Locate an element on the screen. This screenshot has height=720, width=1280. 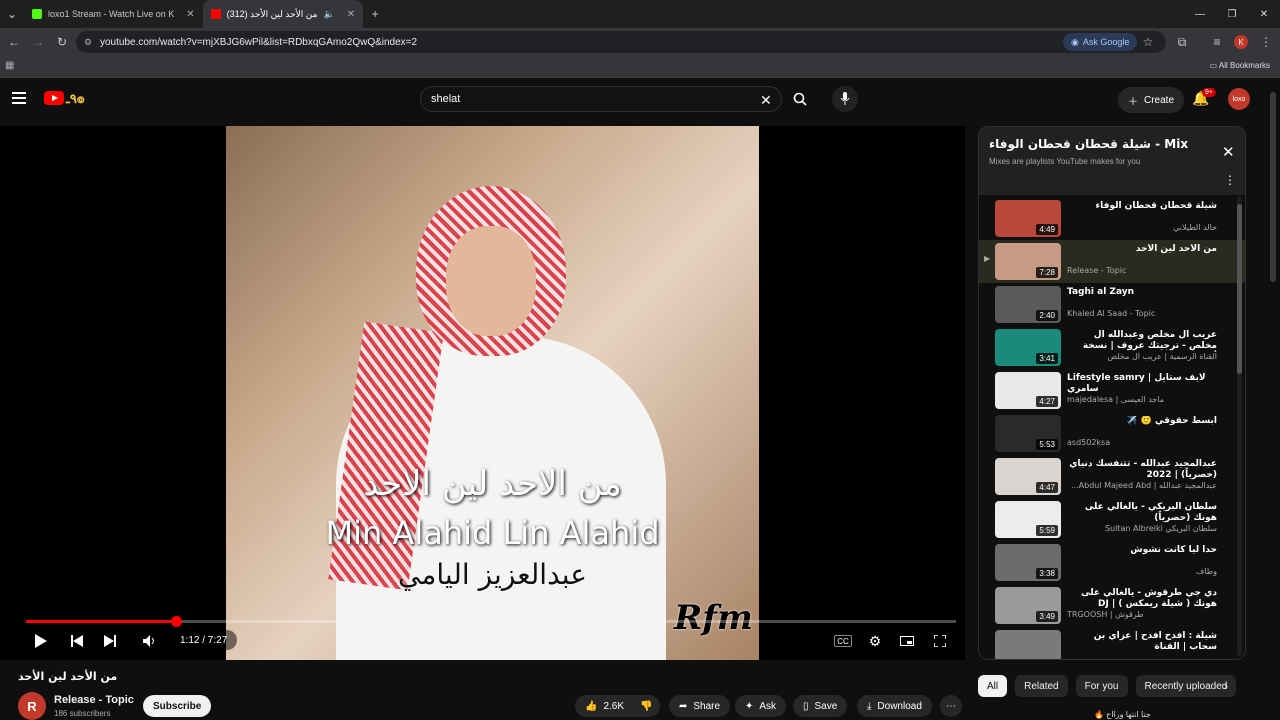
back-icon: ← is located at coordinates (14, 42).